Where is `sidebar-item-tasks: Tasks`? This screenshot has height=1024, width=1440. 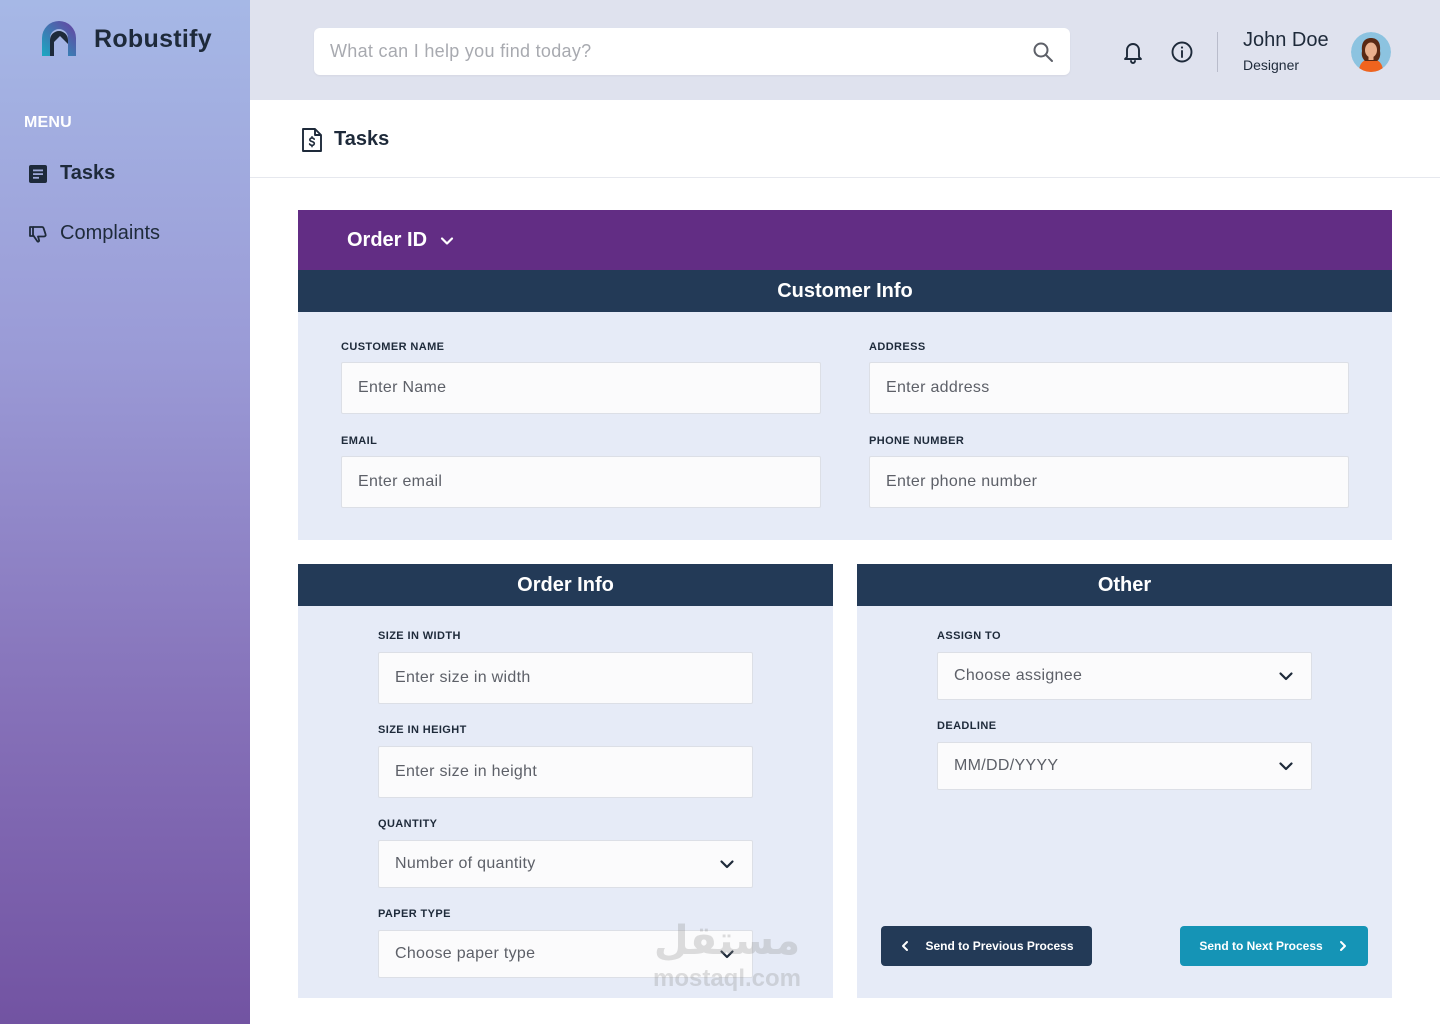 sidebar-item-tasks: Tasks is located at coordinates (71, 173).